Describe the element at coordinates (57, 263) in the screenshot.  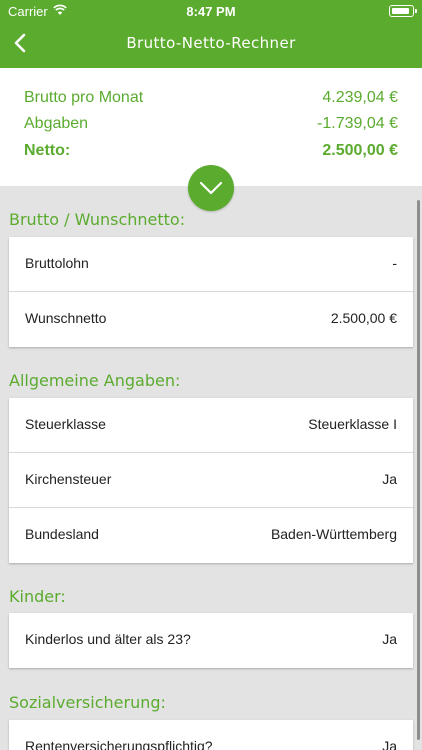
I see `row-label: Bruttolohn` at that location.